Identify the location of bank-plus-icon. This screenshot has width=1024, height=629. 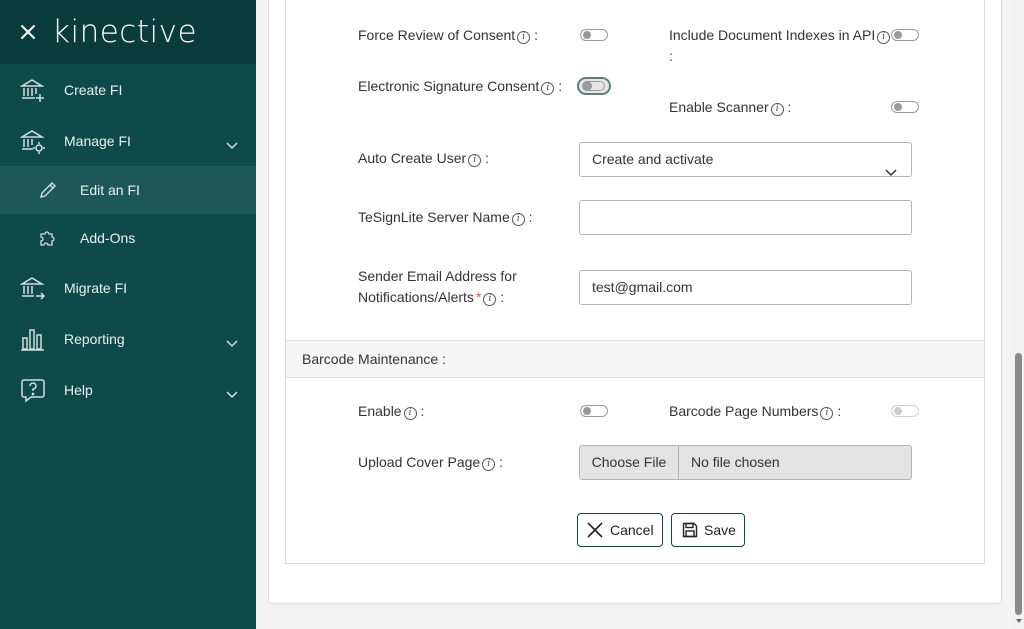
(32, 90).